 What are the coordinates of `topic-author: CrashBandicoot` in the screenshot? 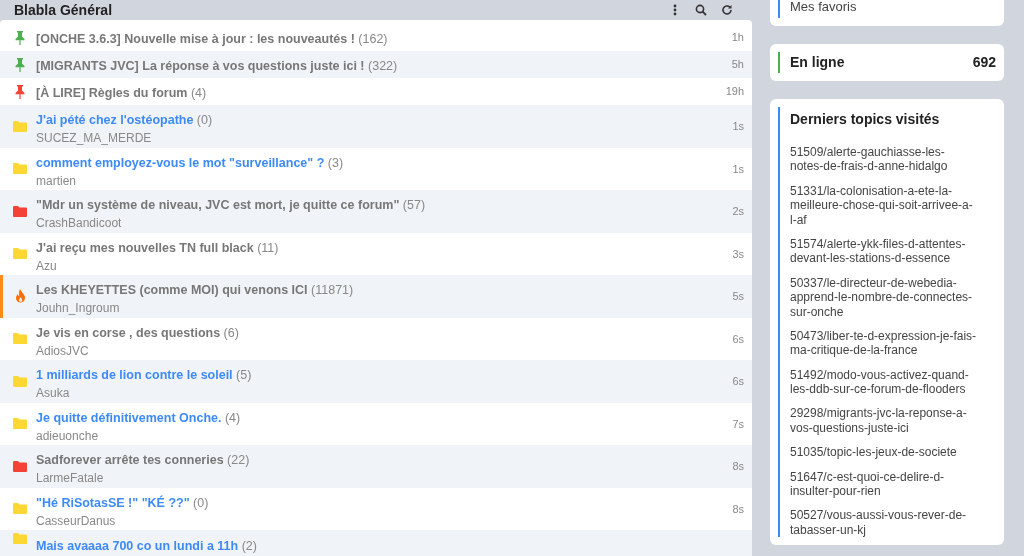 It's located at (79, 223).